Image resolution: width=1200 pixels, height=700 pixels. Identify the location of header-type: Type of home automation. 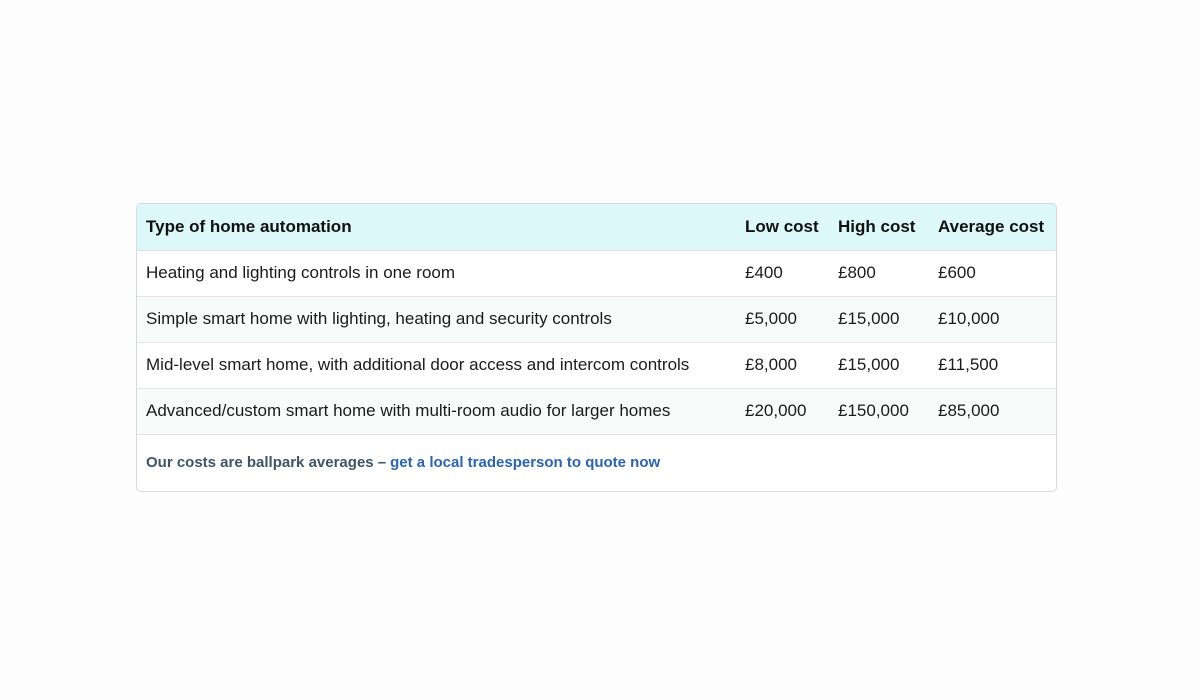
(436, 227).